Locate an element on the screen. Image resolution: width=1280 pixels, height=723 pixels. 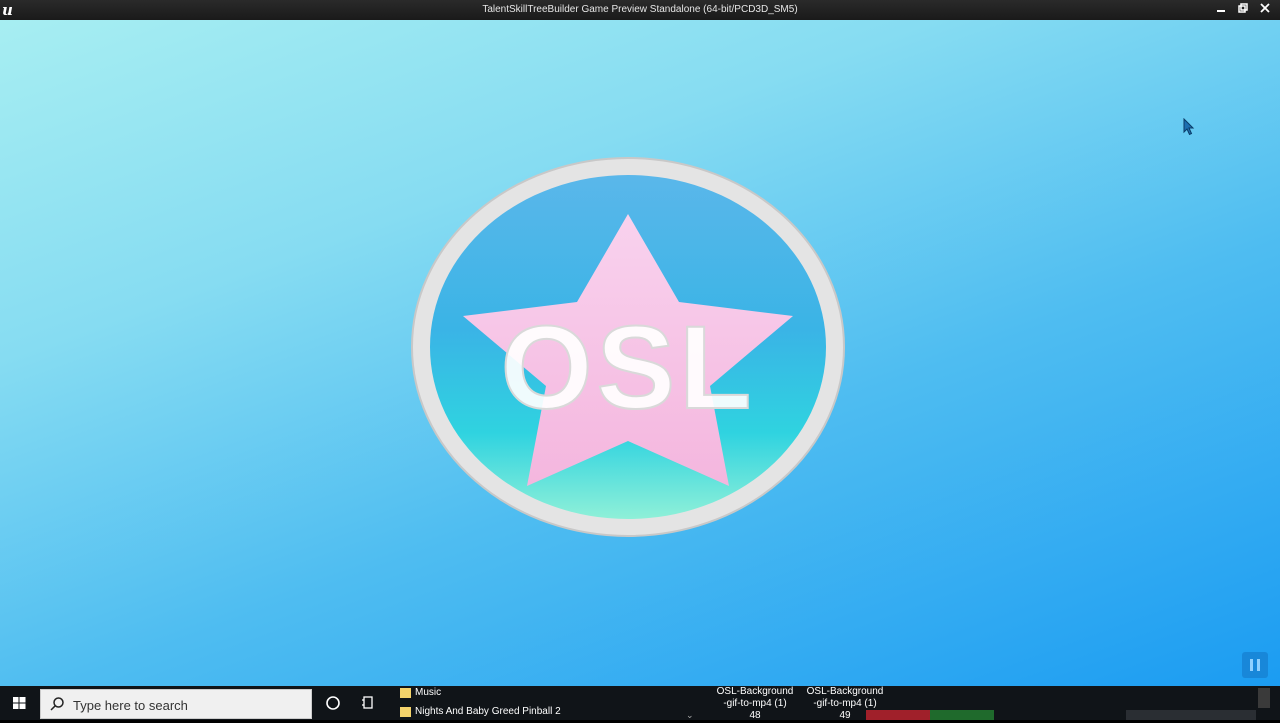
taskbar-app-indicator-green is located at coordinates (962, 715).